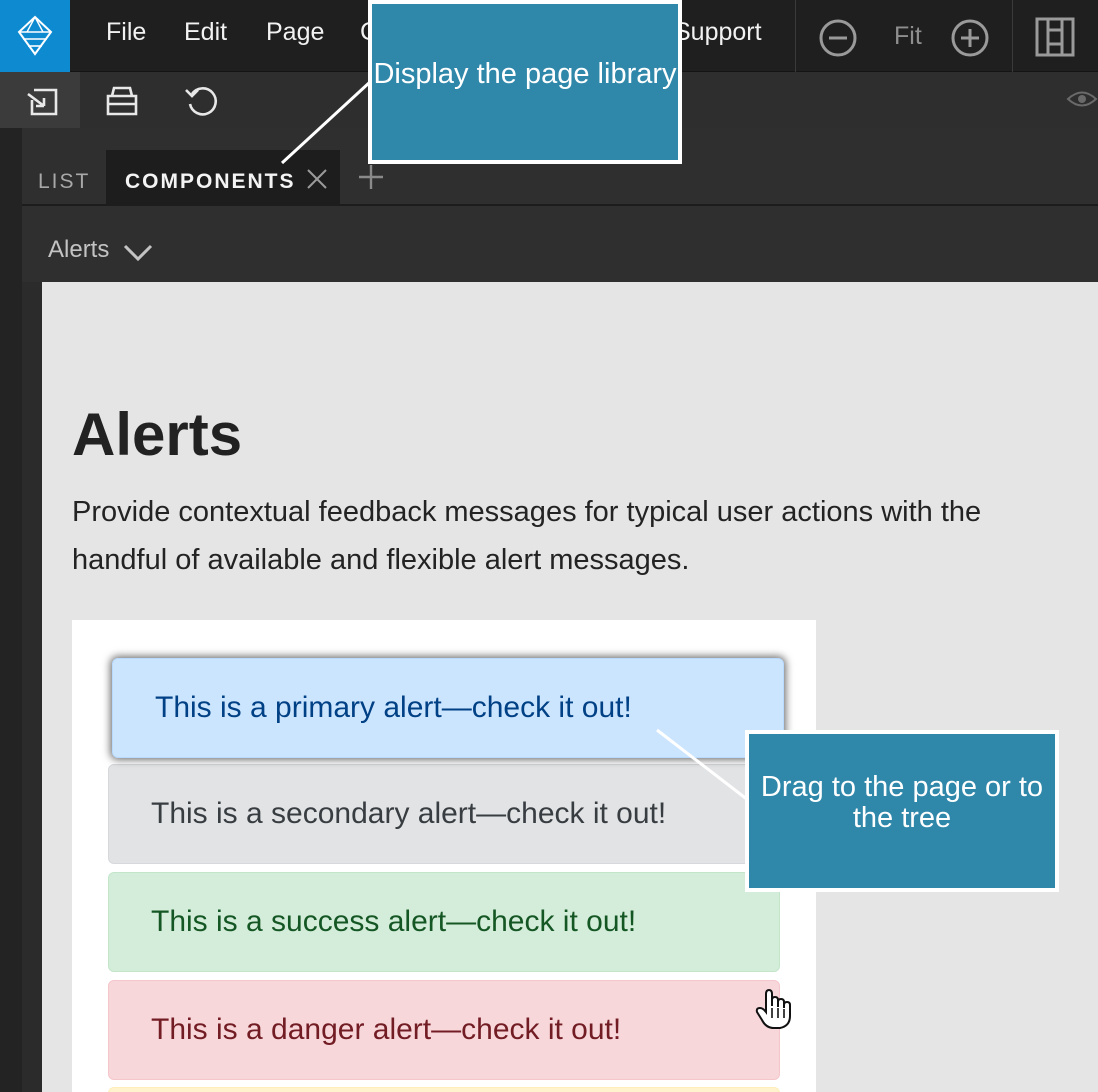  I want to click on alert-danger: This is a danger alert—check it out!, so click(444, 1030).